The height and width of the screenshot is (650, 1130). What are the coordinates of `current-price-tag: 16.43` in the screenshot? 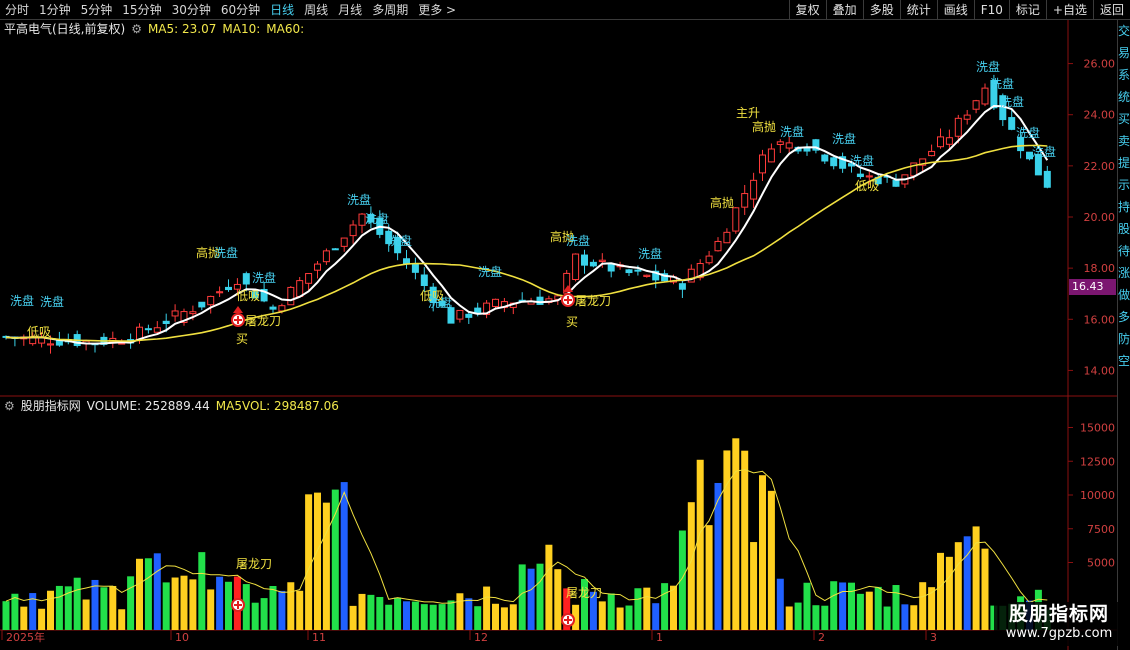 It's located at (1092, 287).